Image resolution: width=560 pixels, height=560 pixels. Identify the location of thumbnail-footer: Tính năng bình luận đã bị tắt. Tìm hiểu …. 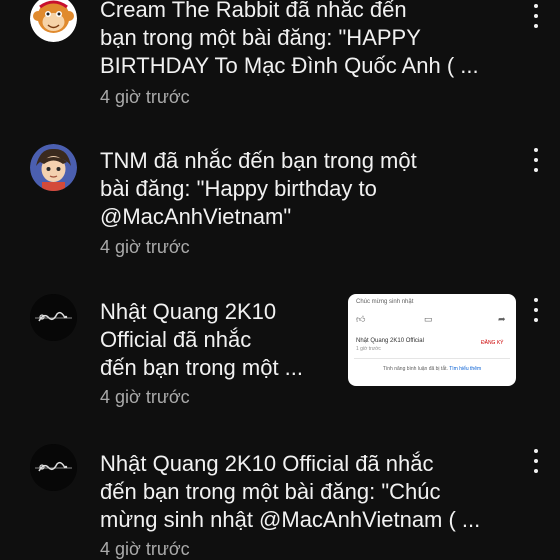
(432, 369).